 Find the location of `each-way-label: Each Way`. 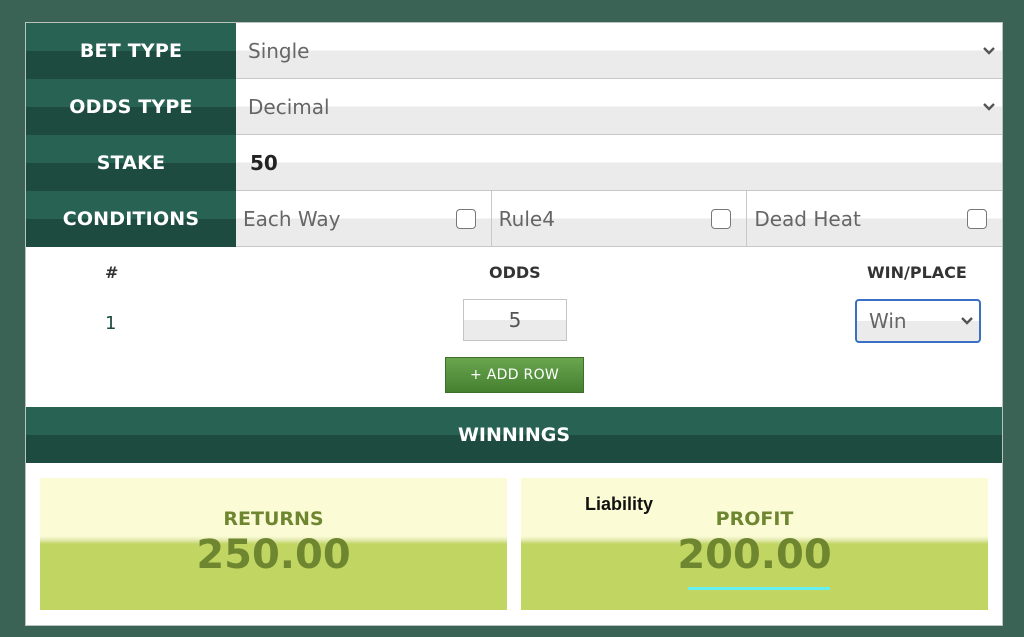

each-way-label: Each Way is located at coordinates (292, 218).